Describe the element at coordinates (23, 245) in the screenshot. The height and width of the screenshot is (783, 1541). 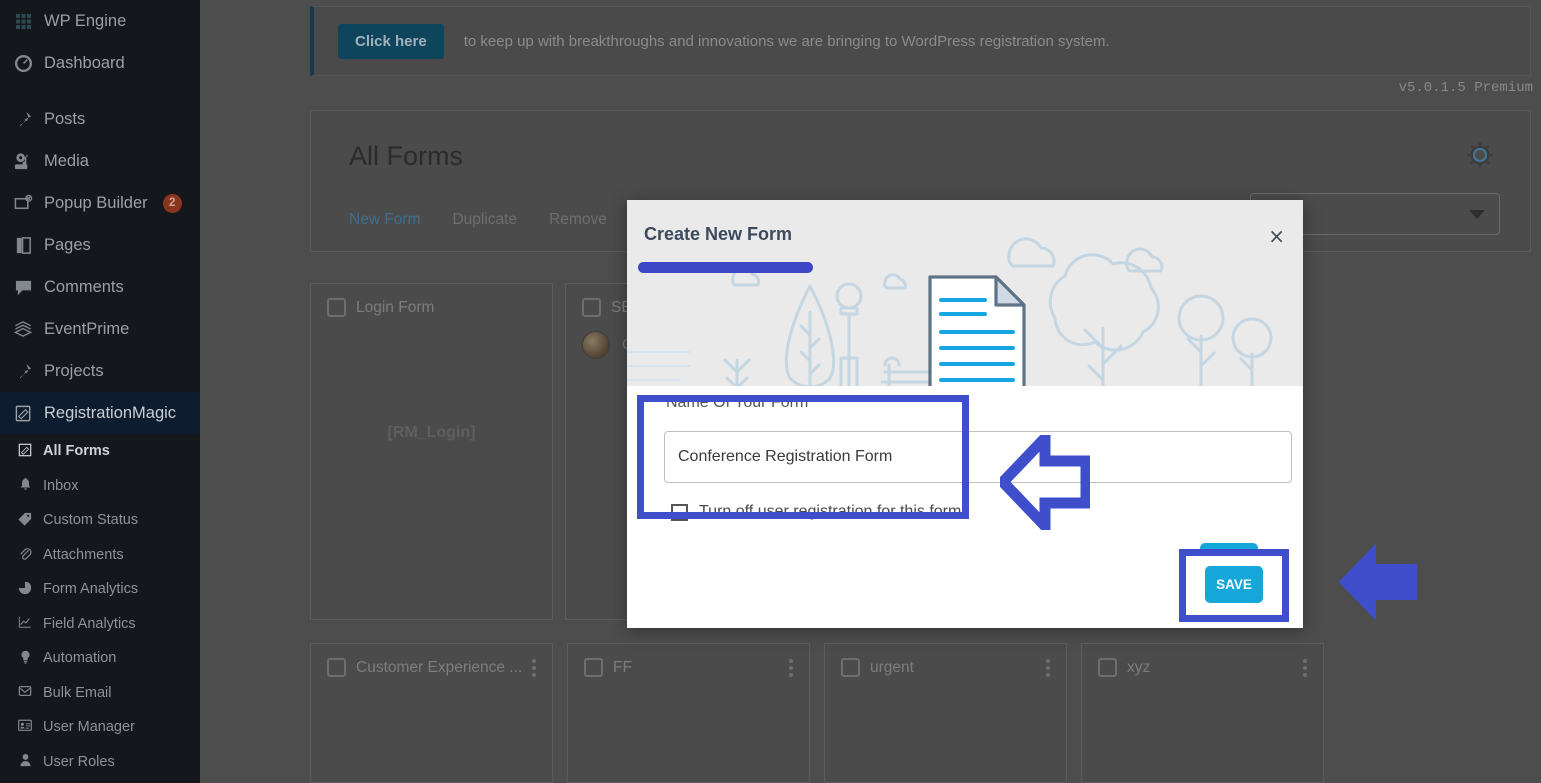
I see `pages-icon` at that location.